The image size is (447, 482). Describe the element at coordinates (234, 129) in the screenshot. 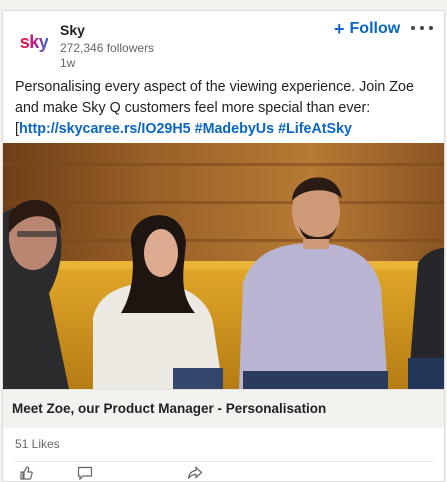

I see `hashtag-madebyus: #MadebyUs` at that location.